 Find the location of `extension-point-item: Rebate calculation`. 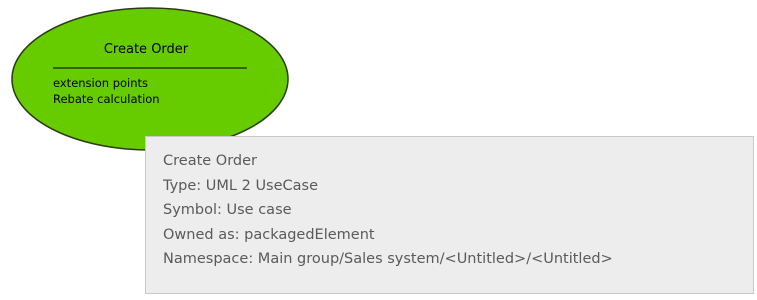

extension-point-item: Rebate calculation is located at coordinates (106, 99).